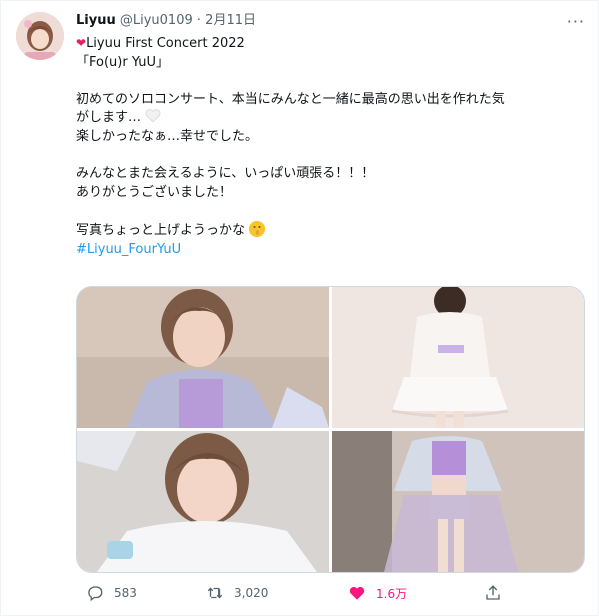  Describe the element at coordinates (326, 230) in the screenshot. I see `text-line: 写真ちょっと上げようっかな` at that location.